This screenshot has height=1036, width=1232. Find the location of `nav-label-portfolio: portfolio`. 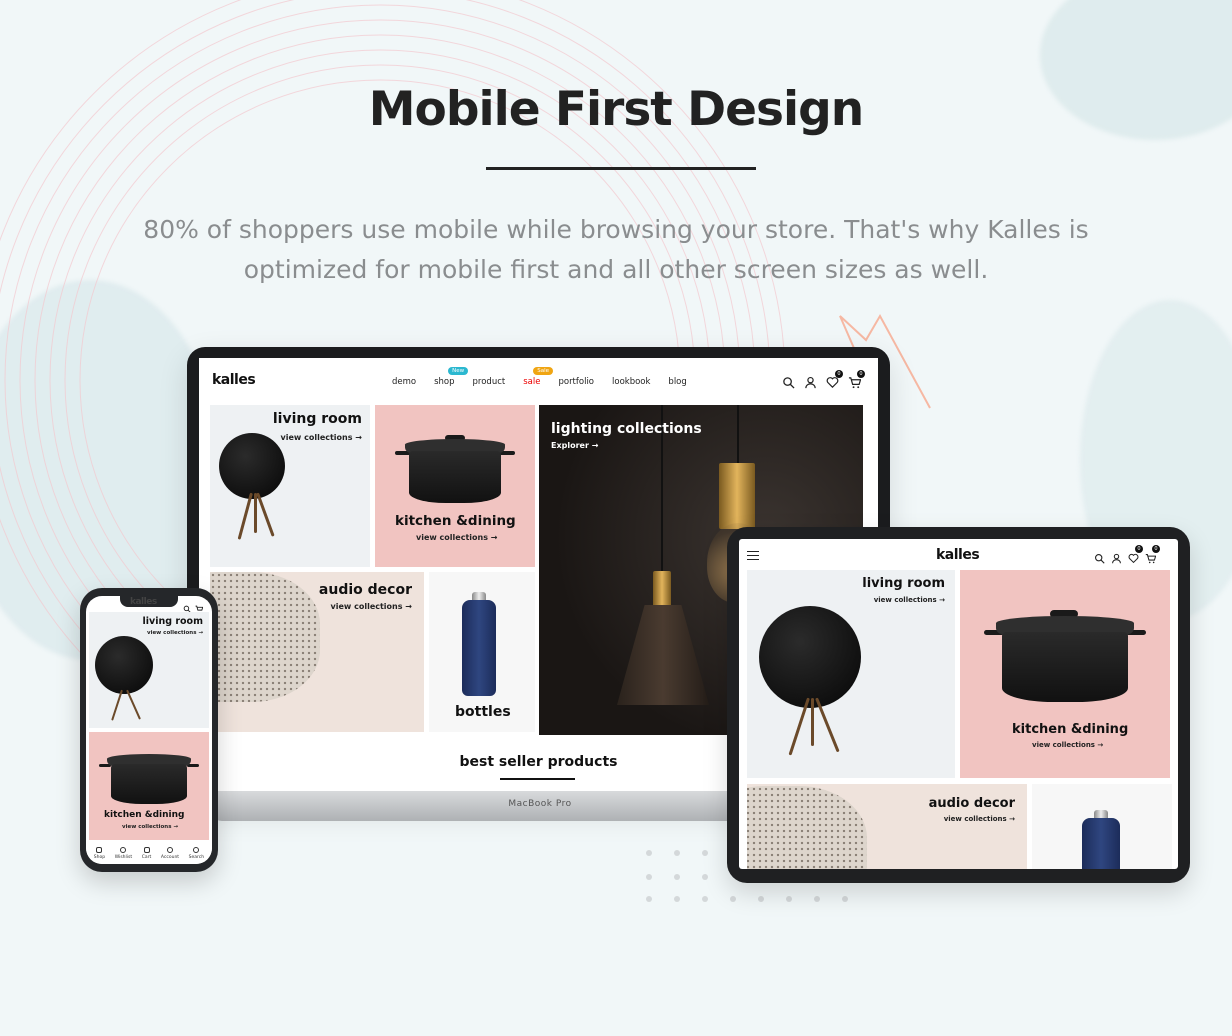

nav-label-portfolio: portfolio is located at coordinates (576, 382).